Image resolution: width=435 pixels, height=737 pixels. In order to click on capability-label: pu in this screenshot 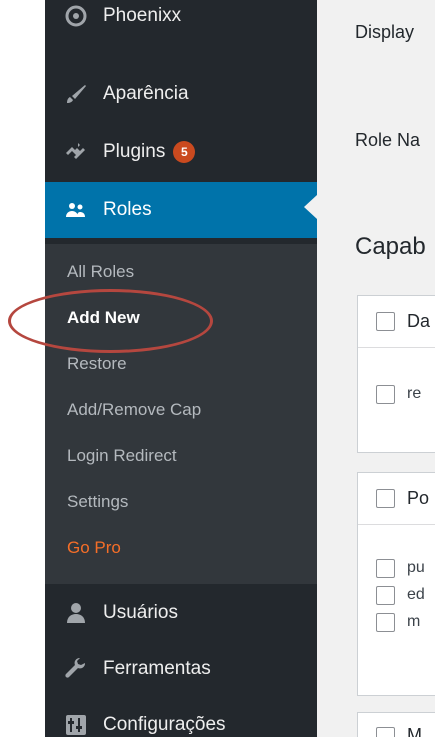, I will do `click(416, 567)`.